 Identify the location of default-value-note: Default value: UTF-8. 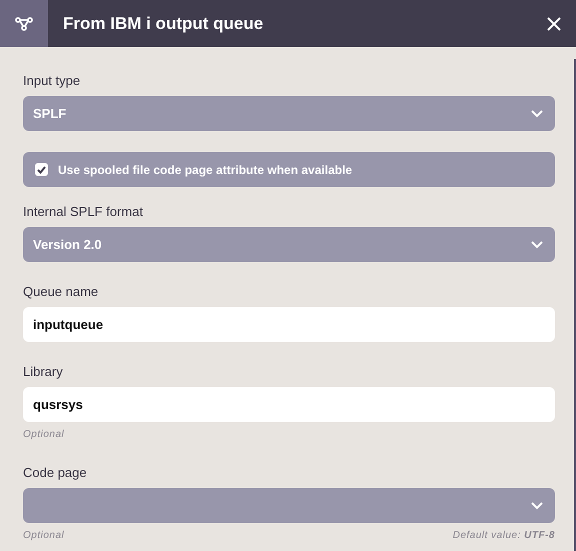
(503, 535).